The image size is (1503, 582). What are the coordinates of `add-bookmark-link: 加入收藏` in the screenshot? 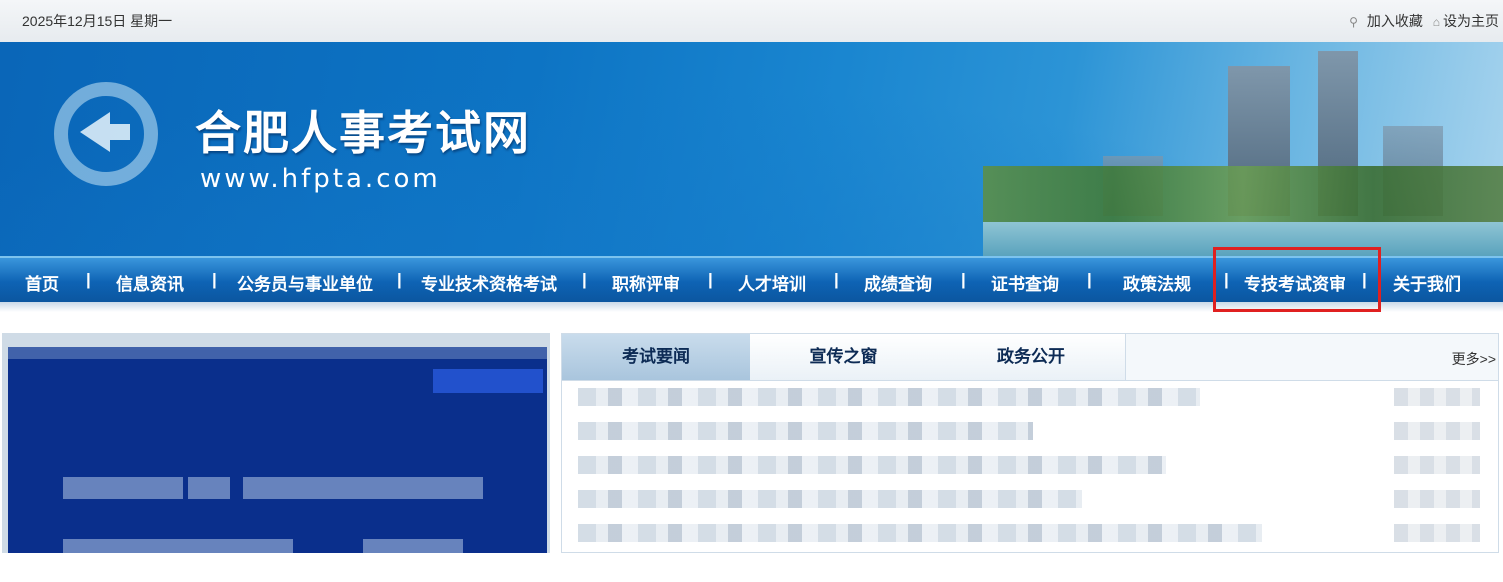 It's located at (1395, 21).